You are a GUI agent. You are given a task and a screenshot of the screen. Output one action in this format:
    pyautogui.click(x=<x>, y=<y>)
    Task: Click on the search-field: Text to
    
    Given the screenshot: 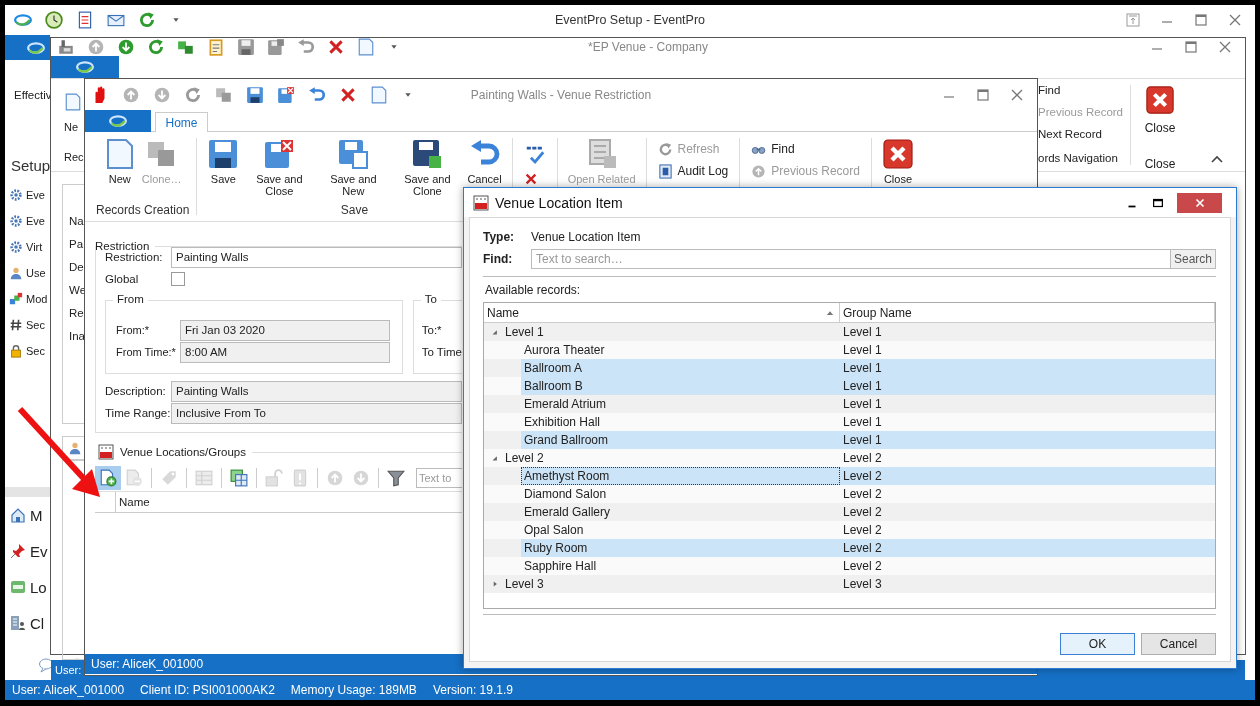 What is the action you would take?
    pyautogui.click(x=439, y=478)
    